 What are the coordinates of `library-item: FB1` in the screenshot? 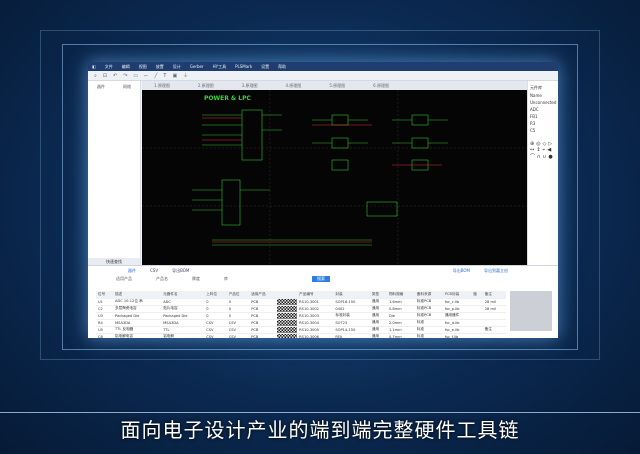 It's located at (543, 116).